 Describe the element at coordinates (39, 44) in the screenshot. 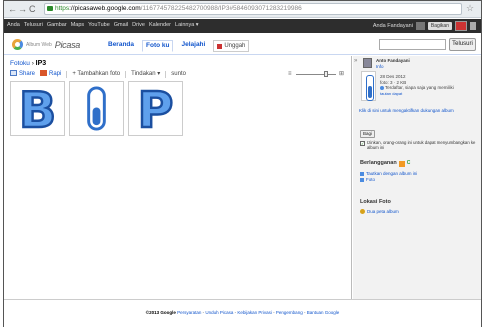

I see `logo-small-text: Album Web` at that location.